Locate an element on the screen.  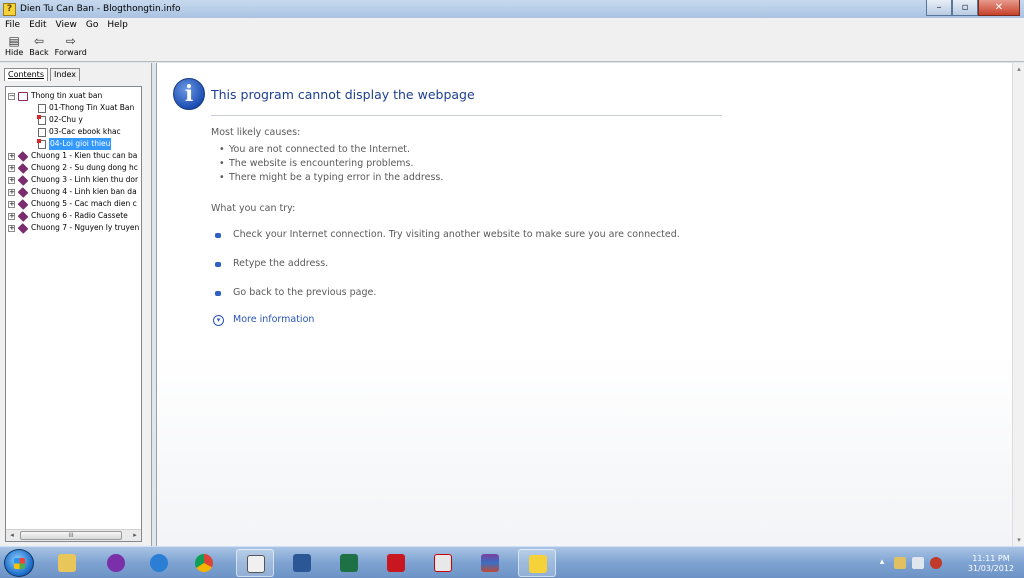
open-book-icon is located at coordinates (23, 96).